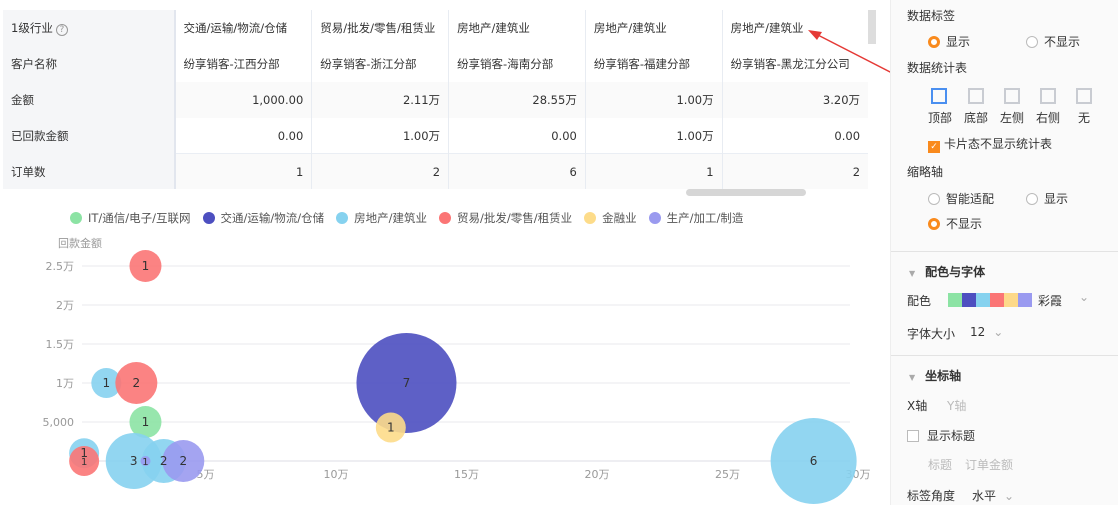 Image resolution: width=1118 pixels, height=505 pixels. What do you see at coordinates (940, 117) in the screenshot?
I see `stat-position-top: 顶部` at bounding box center [940, 117].